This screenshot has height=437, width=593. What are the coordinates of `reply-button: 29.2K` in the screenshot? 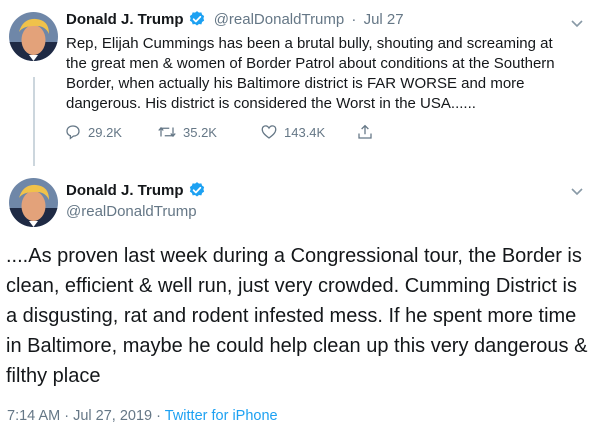 It's located at (110, 132).